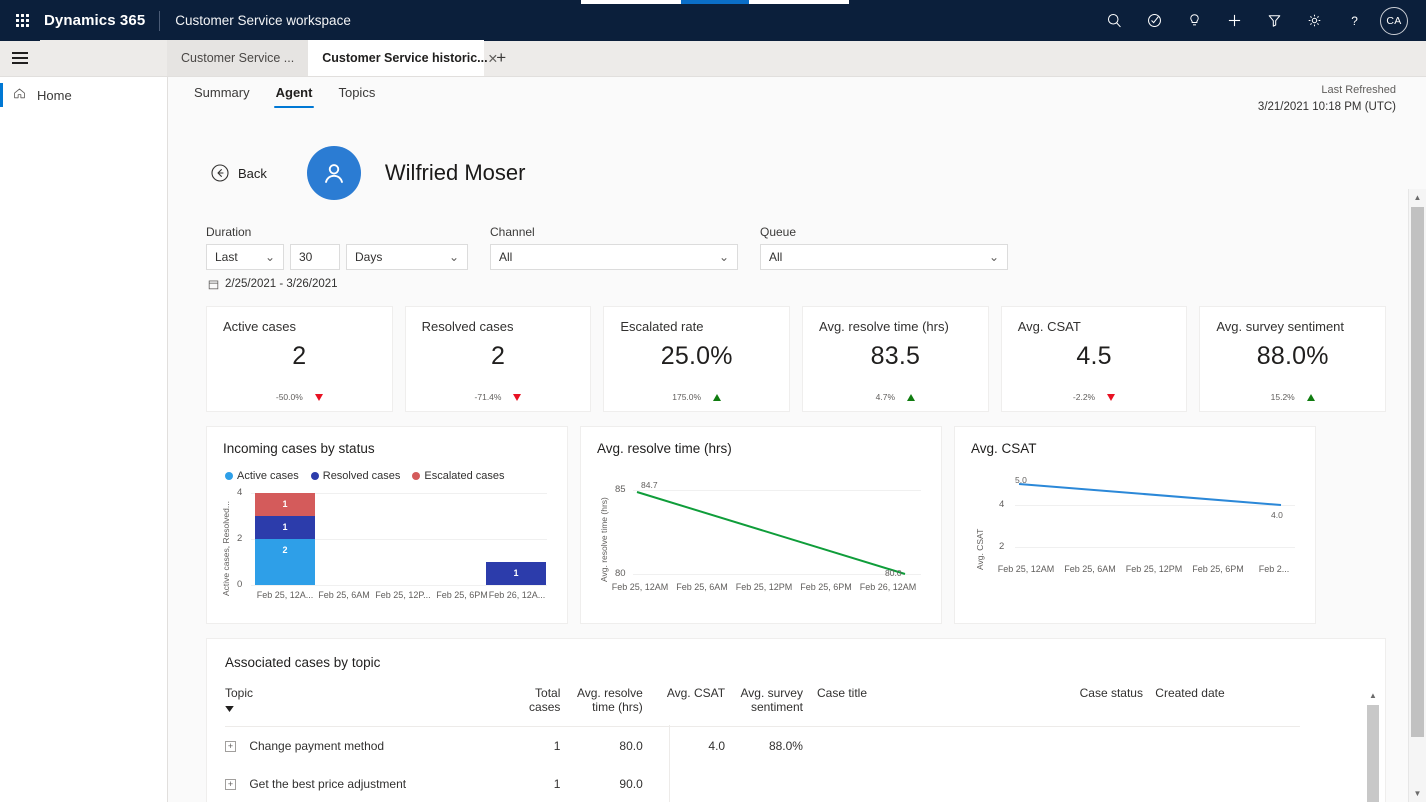 Image resolution: width=1426 pixels, height=802 pixels. Describe the element at coordinates (1314, 20) in the screenshot. I see `gear-icon` at that location.